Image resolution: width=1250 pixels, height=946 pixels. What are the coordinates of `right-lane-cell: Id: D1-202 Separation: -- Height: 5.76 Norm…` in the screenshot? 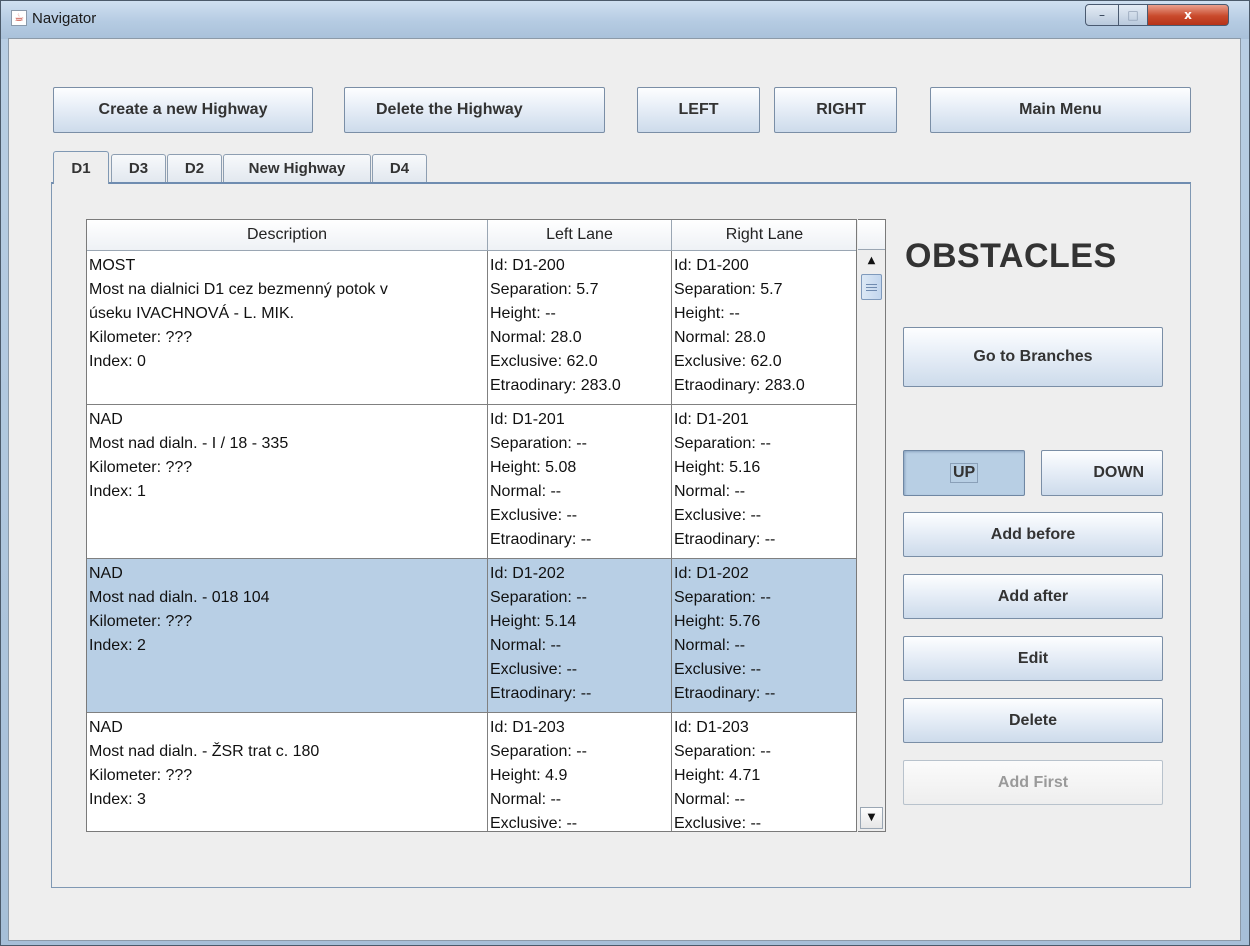 It's located at (764, 635).